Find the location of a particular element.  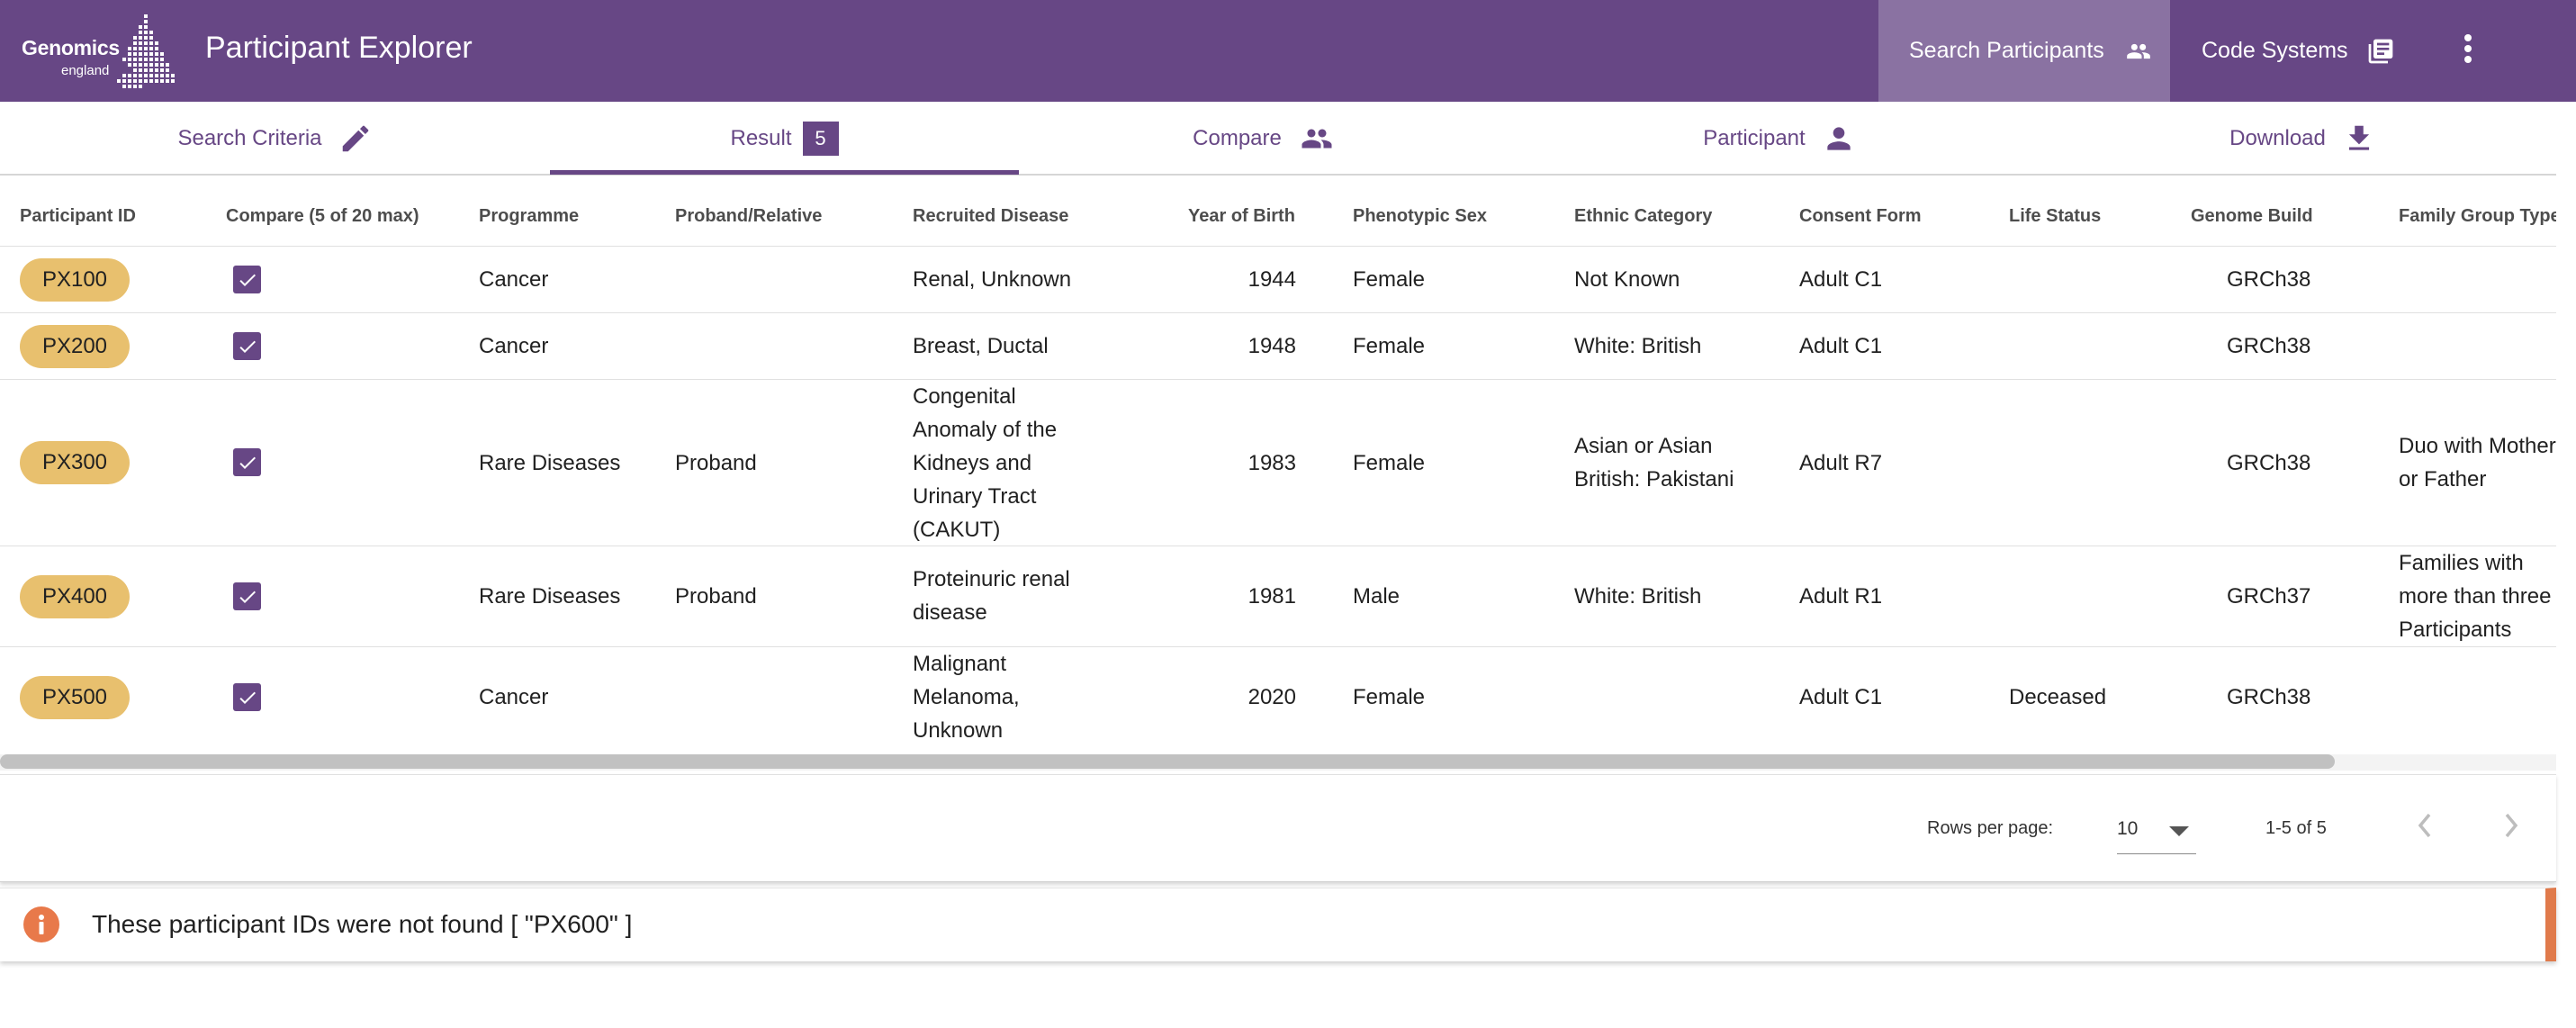

tab-participant: Participant is located at coordinates (1779, 139).